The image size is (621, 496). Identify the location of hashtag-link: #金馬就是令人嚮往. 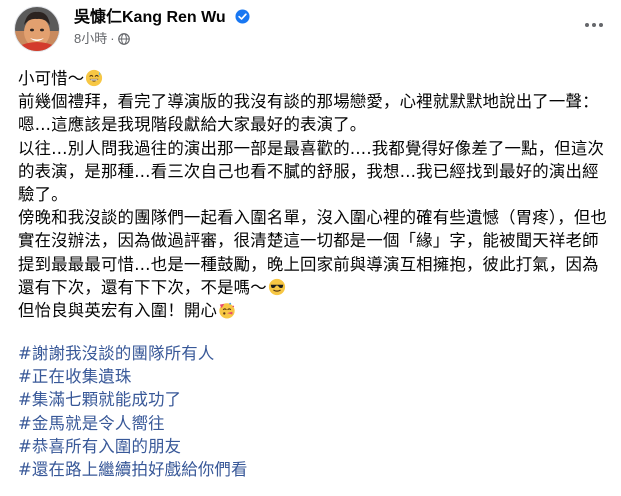
(314, 423).